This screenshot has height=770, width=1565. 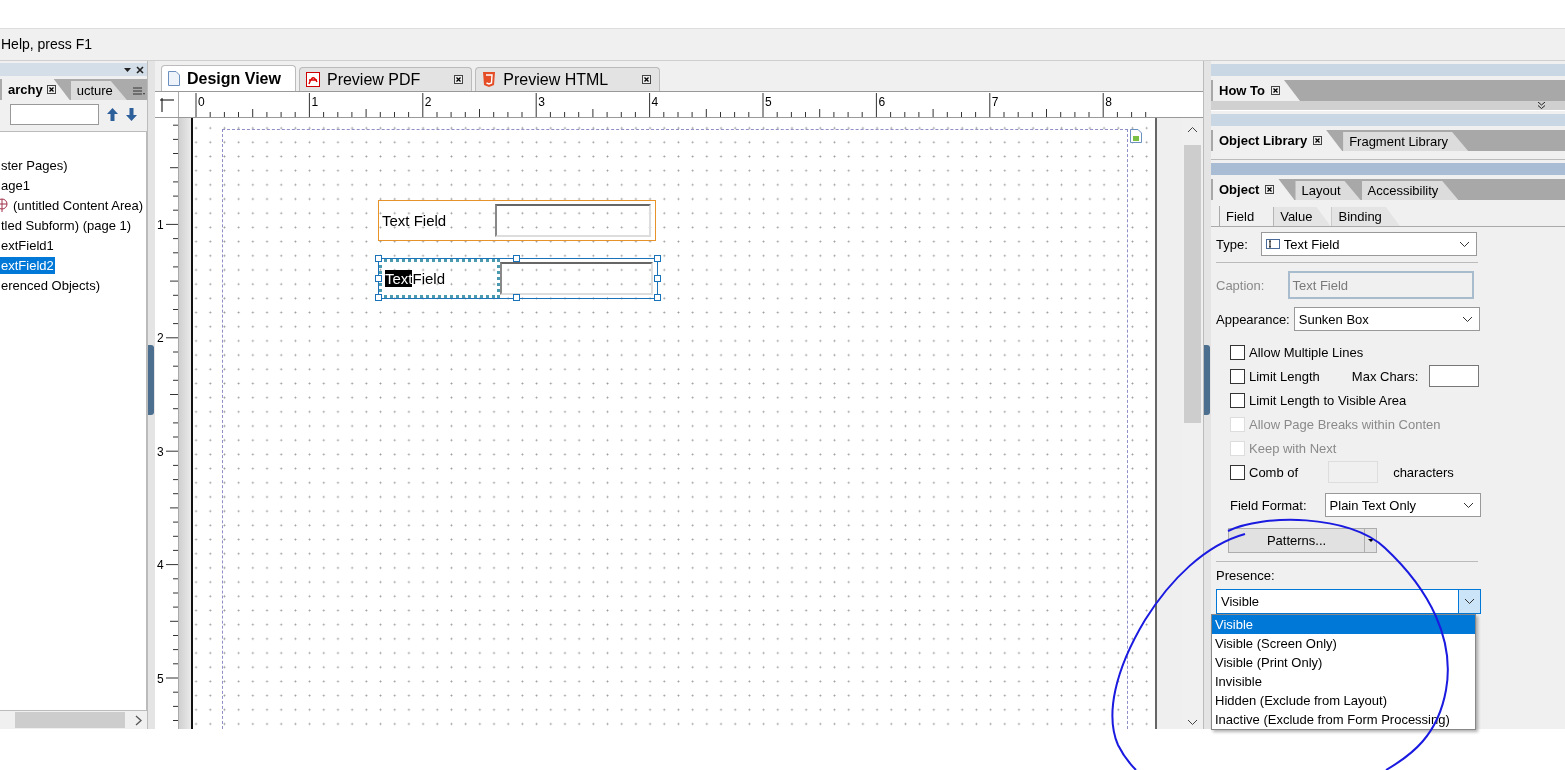 What do you see at coordinates (27, 245) in the screenshot?
I see `tree-item: extField1` at bounding box center [27, 245].